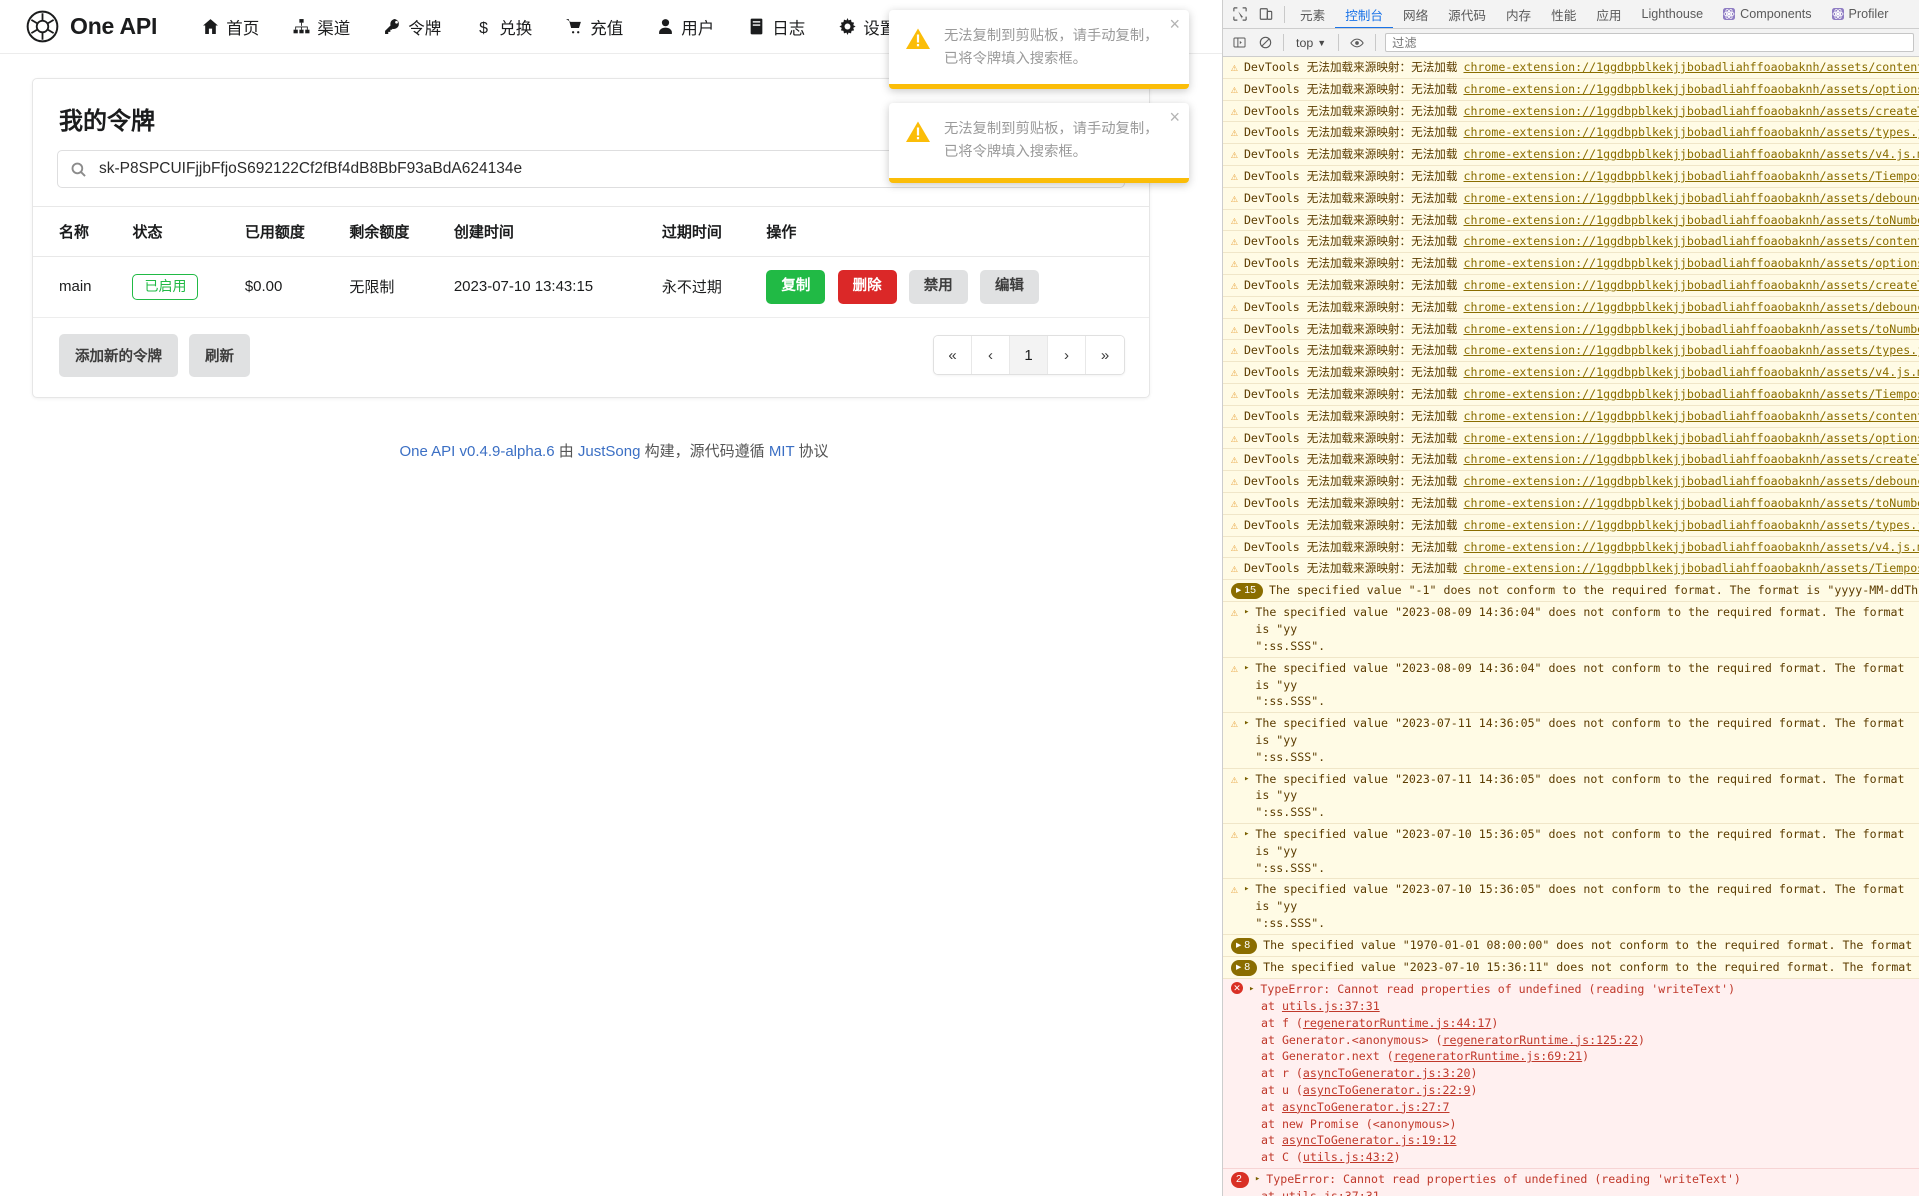 The image size is (1919, 1196). I want to click on tab-memory: 内存, so click(1518, 14).